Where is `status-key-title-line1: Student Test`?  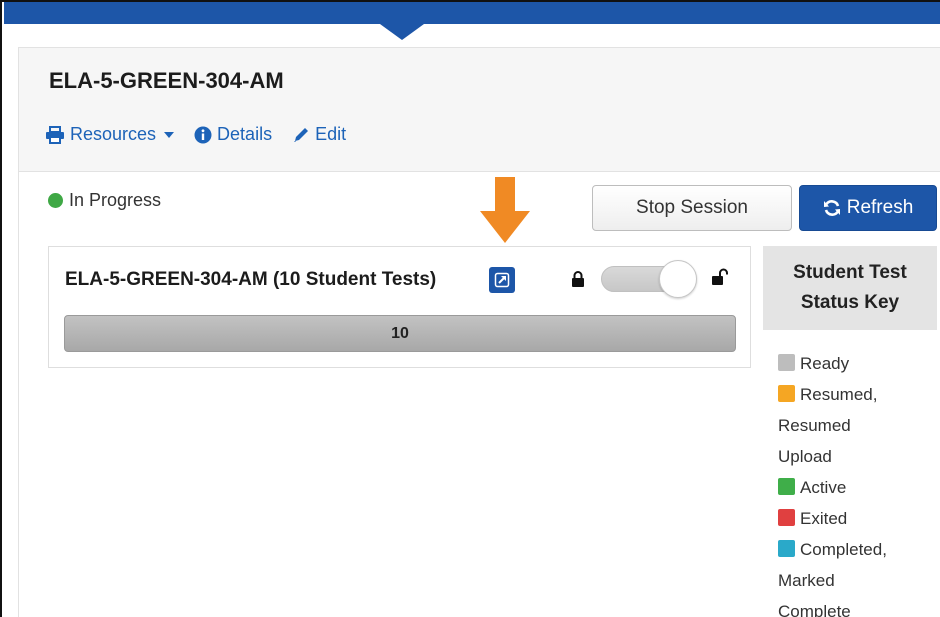
status-key-title-line1: Student Test is located at coordinates (850, 272).